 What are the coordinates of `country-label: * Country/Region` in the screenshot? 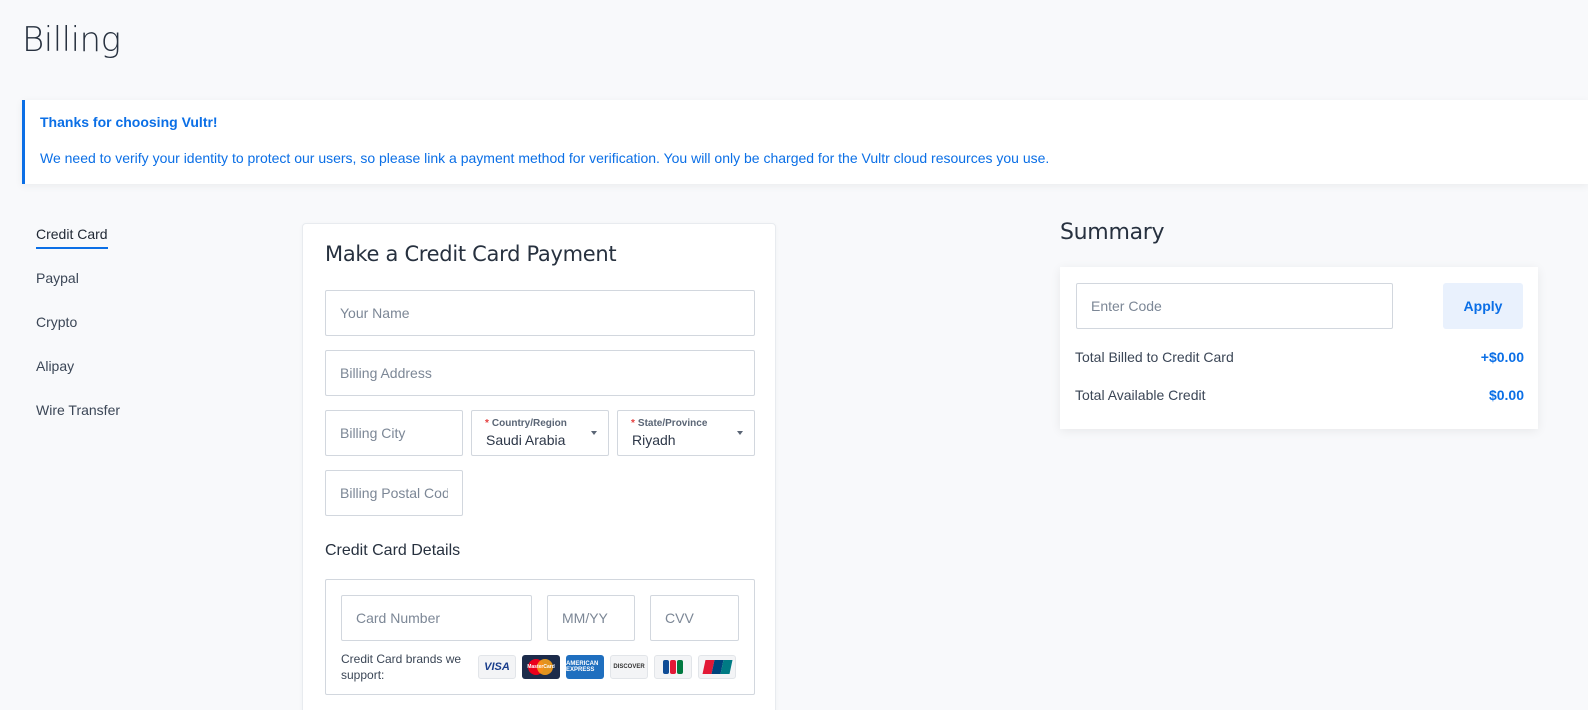 It's located at (526, 423).